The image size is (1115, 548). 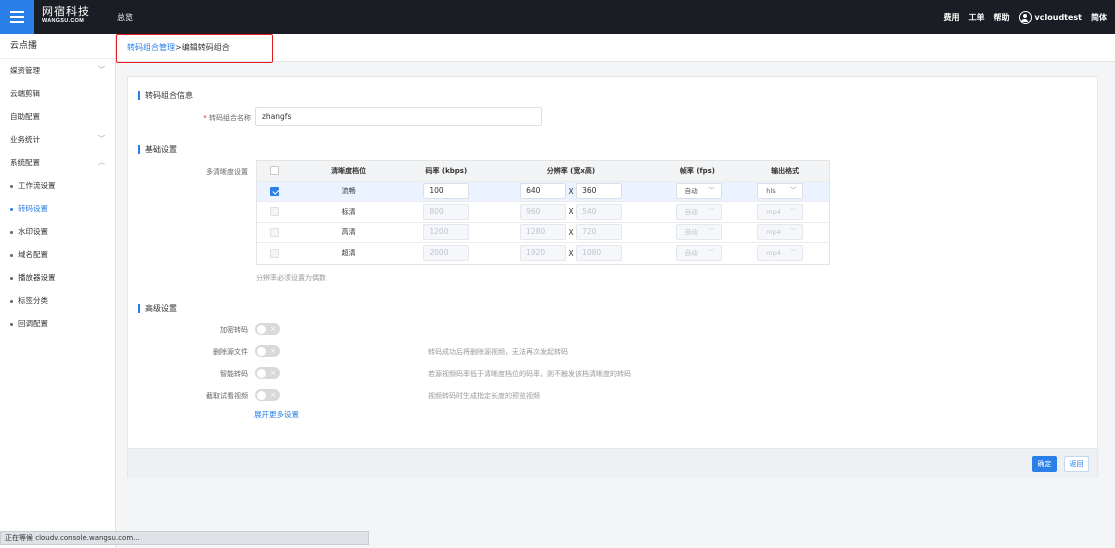 I want to click on language-switch: 简体, so click(x=1099, y=17).